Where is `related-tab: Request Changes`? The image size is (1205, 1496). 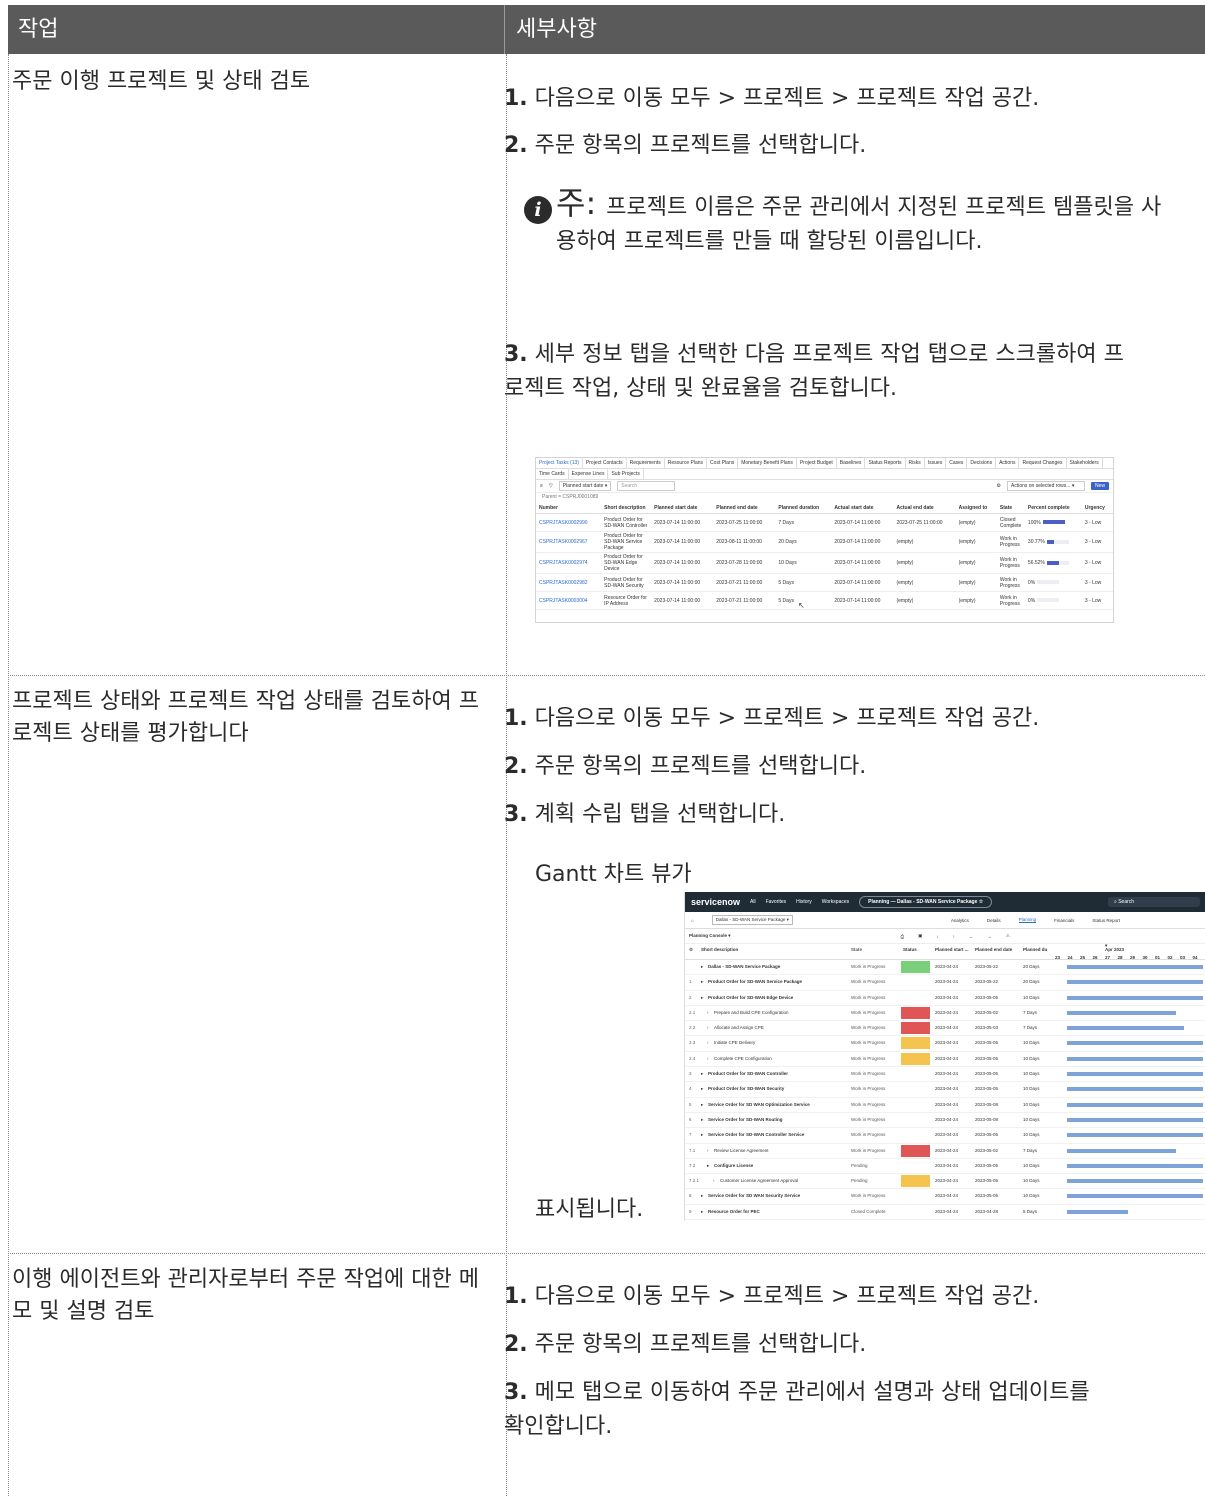 related-tab: Request Changes is located at coordinates (1043, 463).